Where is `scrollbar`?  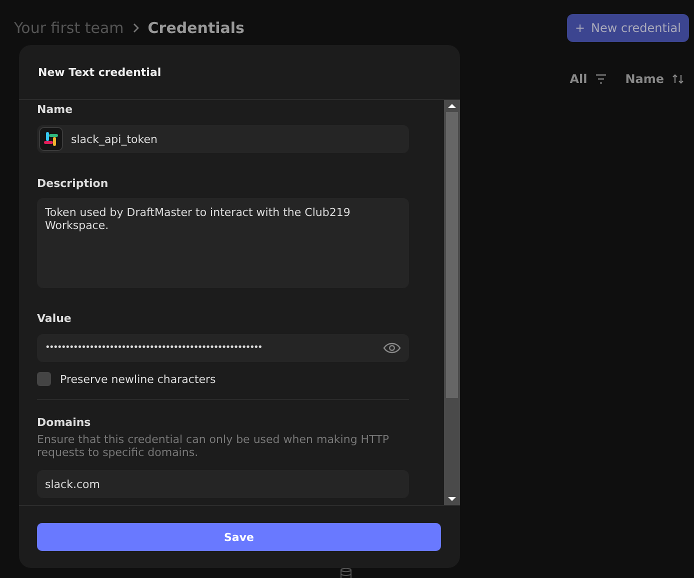
scrollbar is located at coordinates (452, 302).